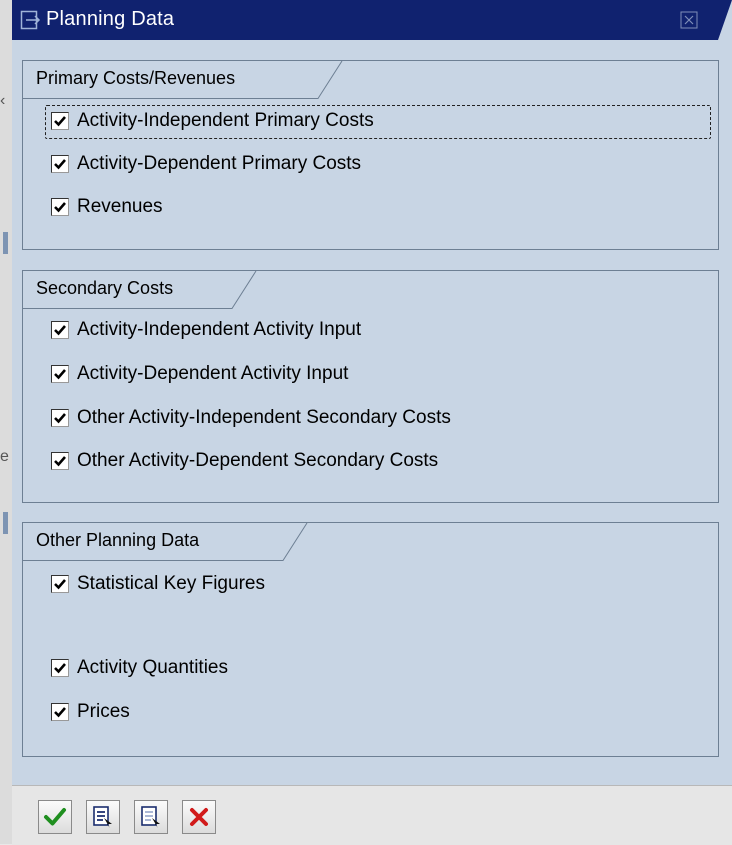 Image resolution: width=732 pixels, height=845 pixels. I want to click on checkbox-revenues: Revenues, so click(107, 207).